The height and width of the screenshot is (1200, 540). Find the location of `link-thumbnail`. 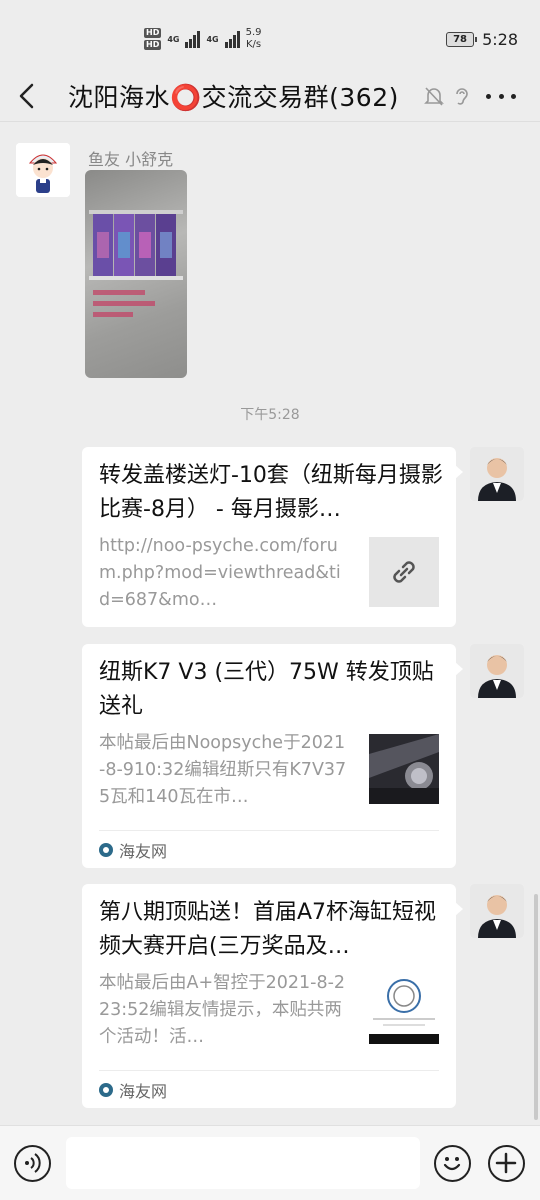

link-thumbnail is located at coordinates (404, 572).